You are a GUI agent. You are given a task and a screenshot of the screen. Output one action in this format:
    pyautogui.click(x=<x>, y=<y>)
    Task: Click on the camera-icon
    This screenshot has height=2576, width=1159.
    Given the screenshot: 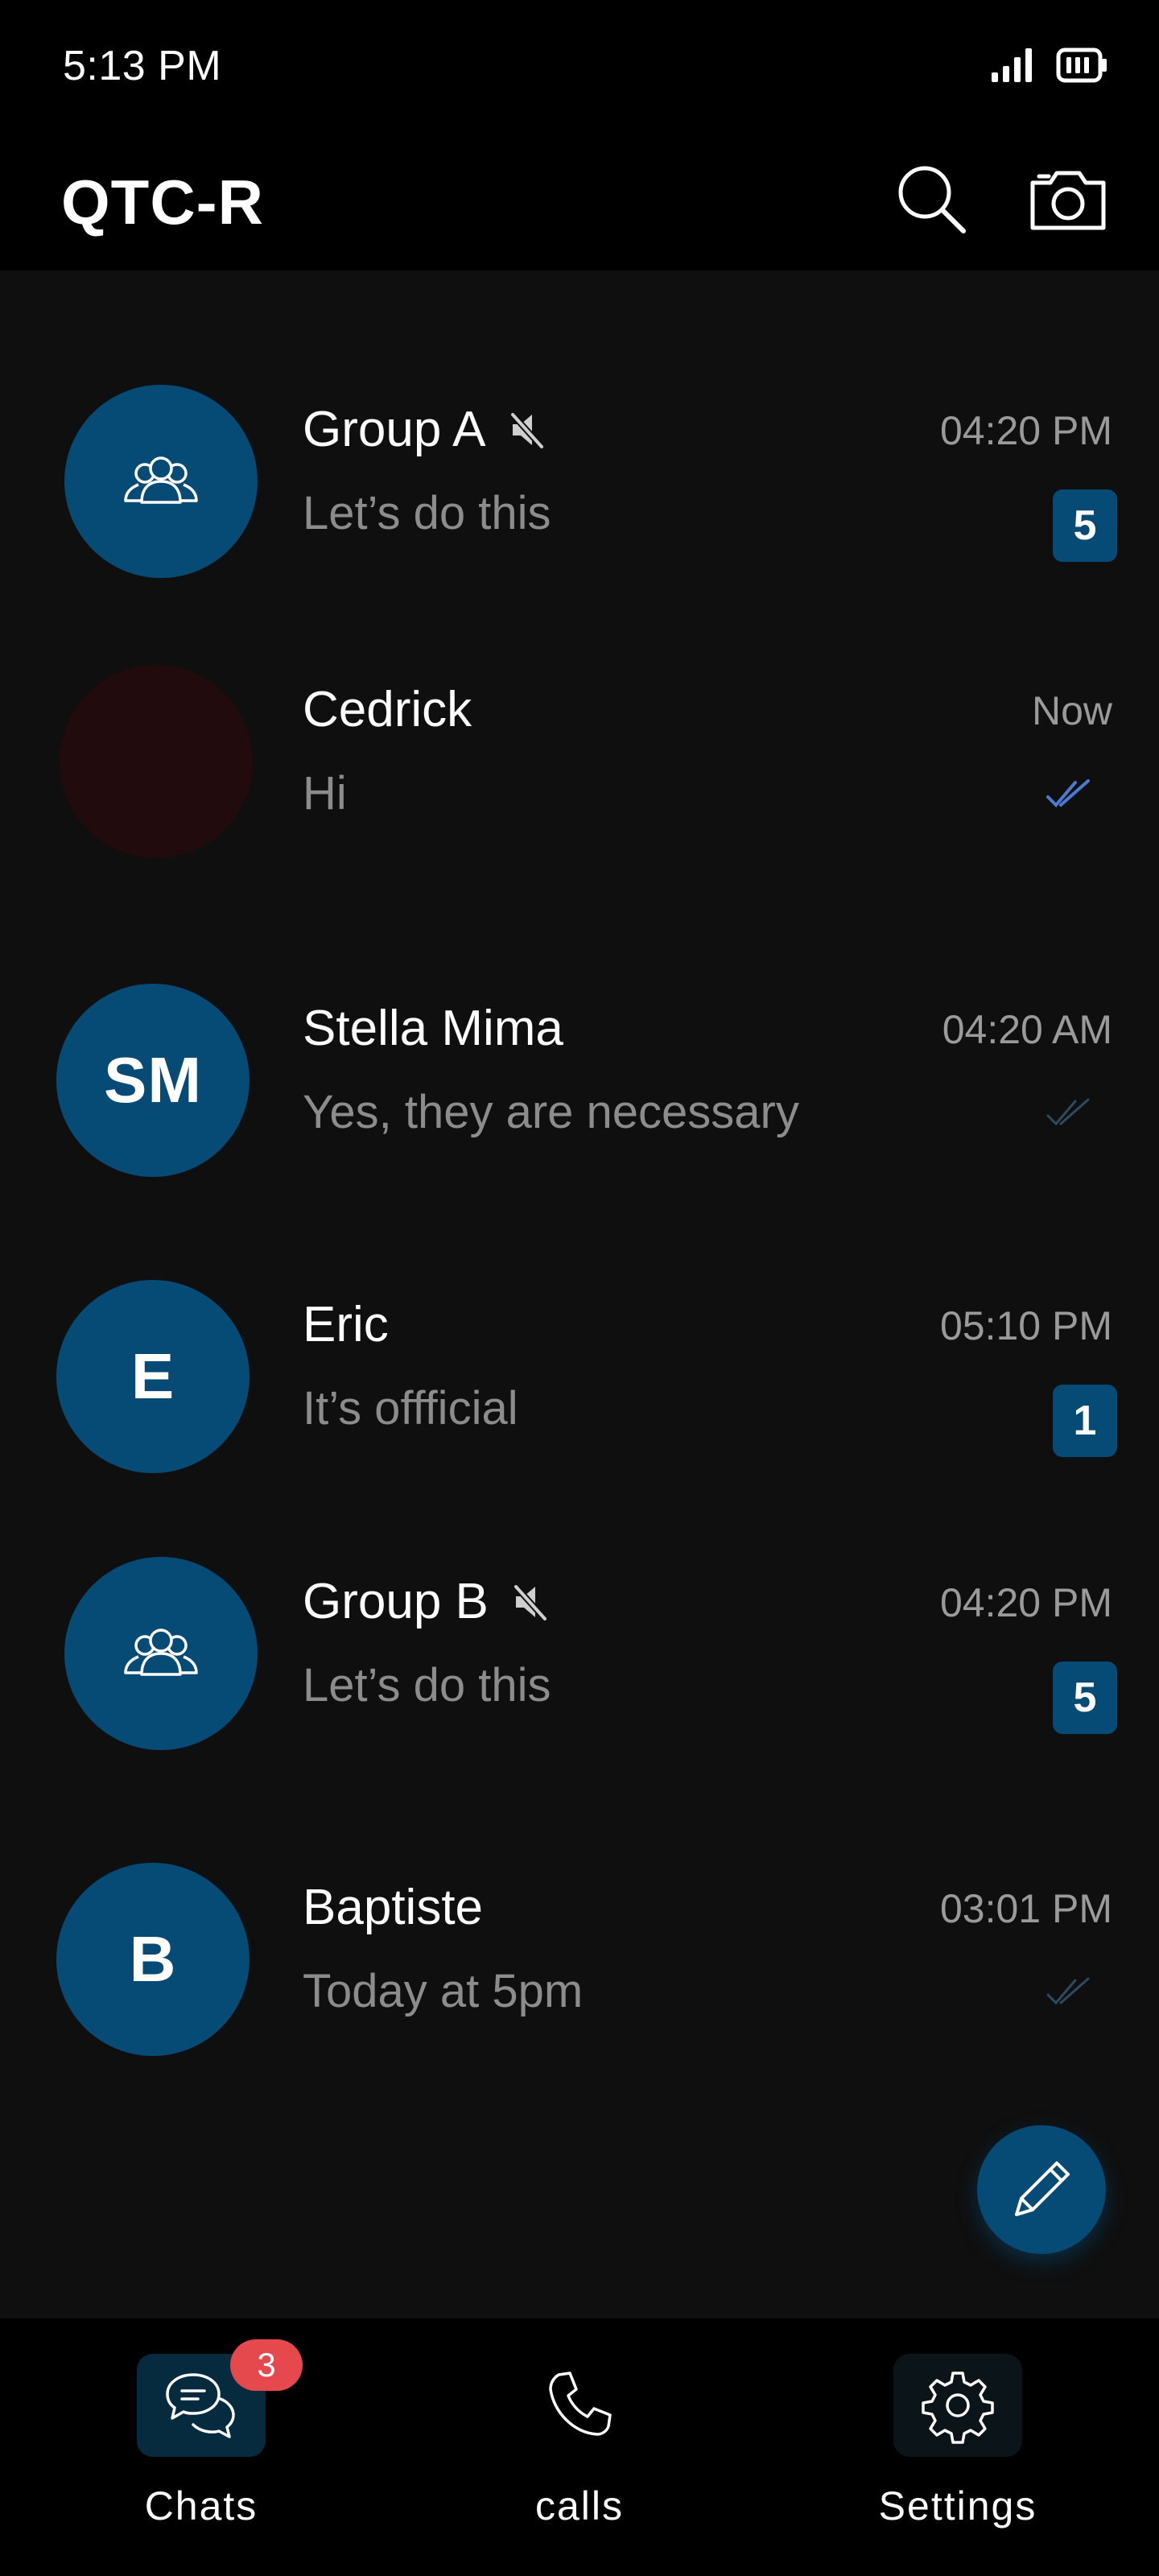 What is the action you would take?
    pyautogui.click(x=1068, y=200)
    